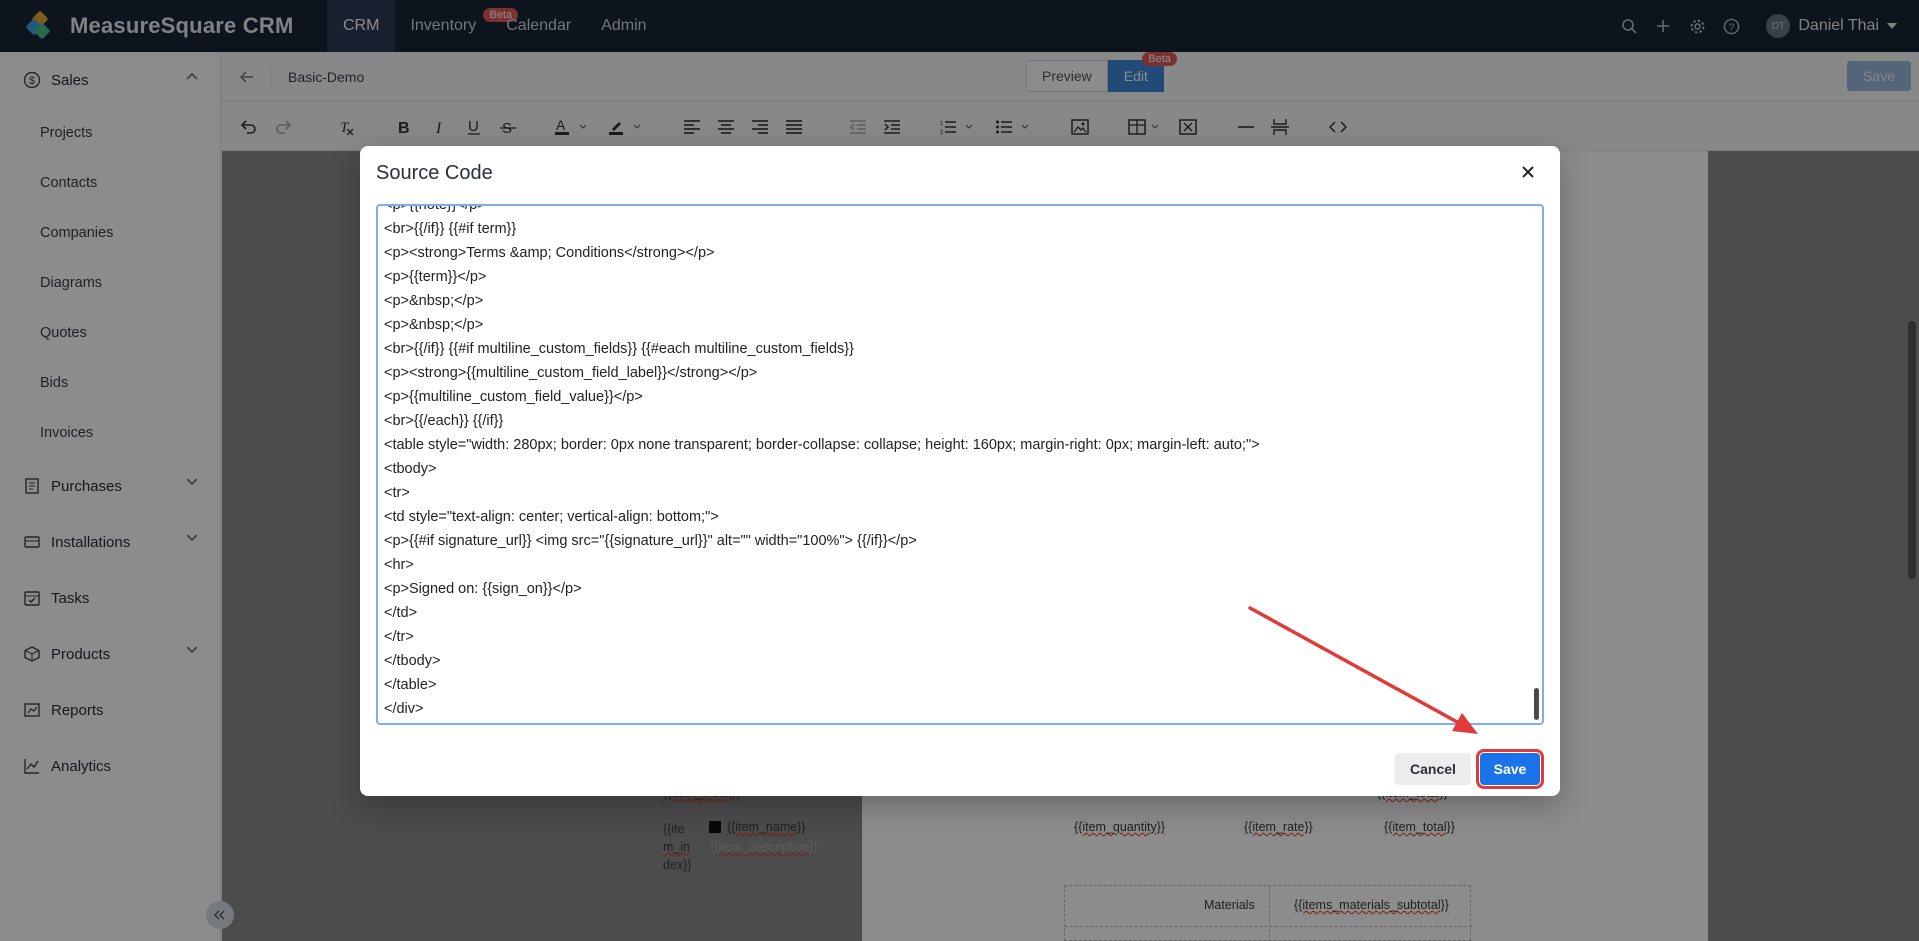 The height and width of the screenshot is (941, 1919). What do you see at coordinates (397, 493) in the screenshot?
I see `code-line: <tr>` at bounding box center [397, 493].